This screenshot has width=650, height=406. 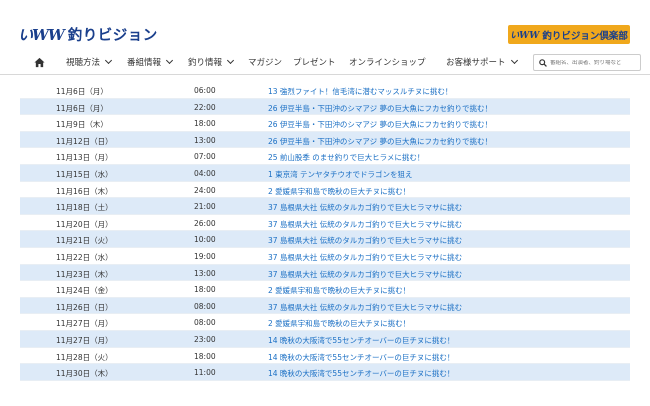 I want to click on broadcast-time: 22:00, so click(x=205, y=107).